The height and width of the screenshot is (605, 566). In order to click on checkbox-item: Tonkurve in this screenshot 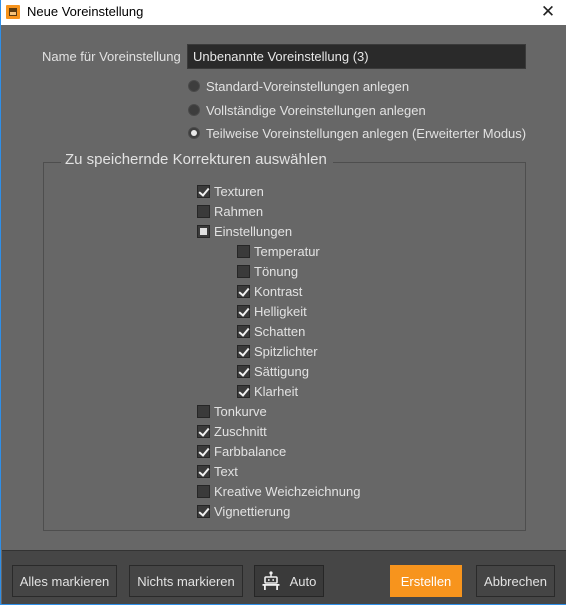, I will do `click(232, 411)`.